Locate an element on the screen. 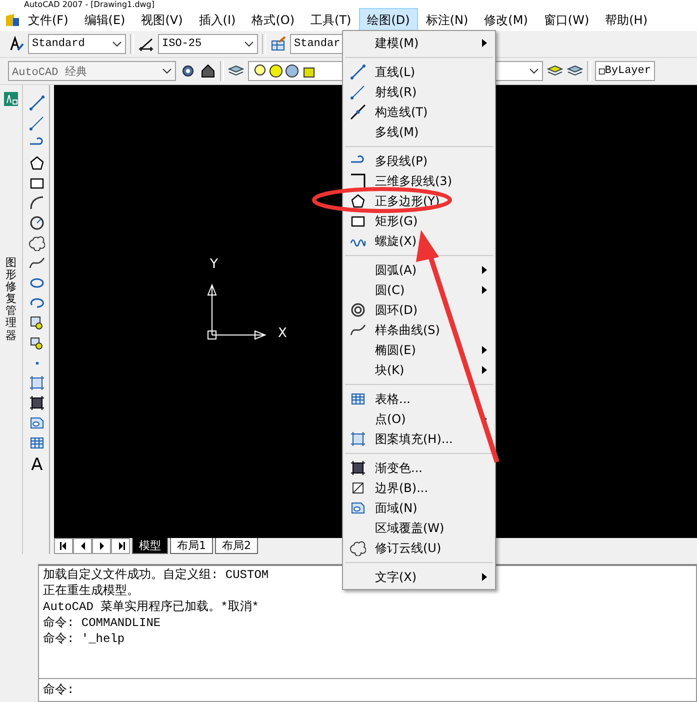  command-history-line: AutoCAD 菜单实用程序已加载。*取消* is located at coordinates (151, 607).